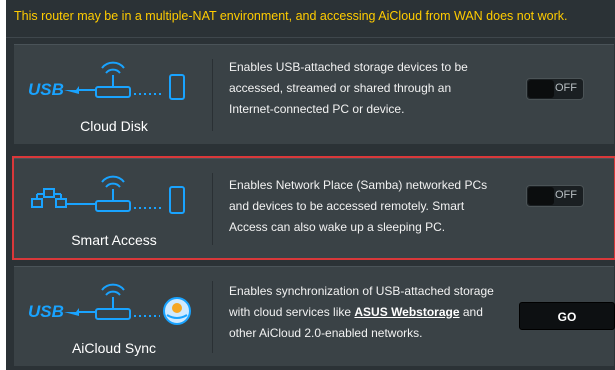 Image resolution: width=615 pixels, height=370 pixels. Describe the element at coordinates (114, 348) in the screenshot. I see `aicloud-sync-title: AiCloud Sync` at that location.